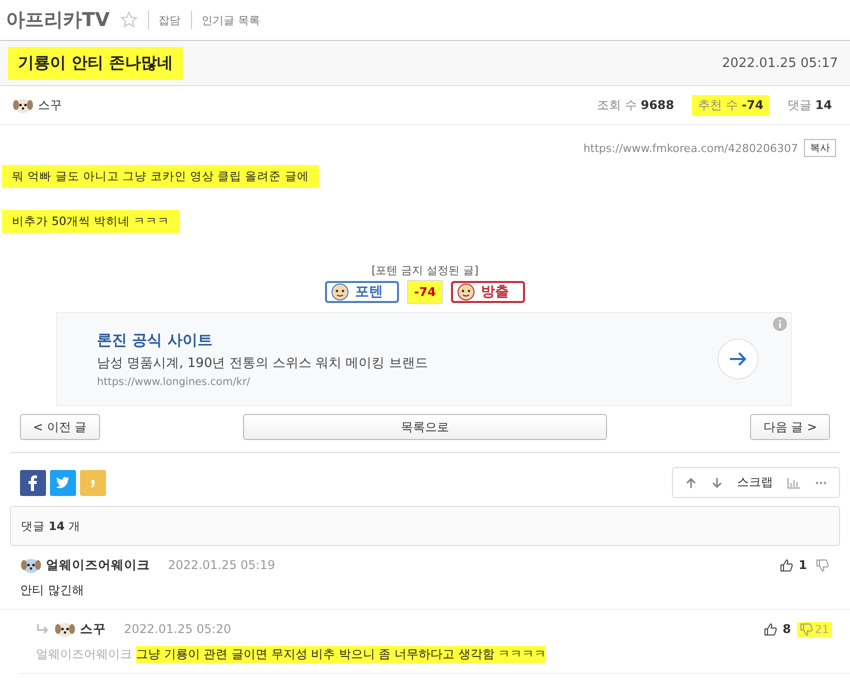 This screenshot has height=687, width=850. What do you see at coordinates (691, 482) in the screenshot?
I see `arrow-up-icon` at bounding box center [691, 482].